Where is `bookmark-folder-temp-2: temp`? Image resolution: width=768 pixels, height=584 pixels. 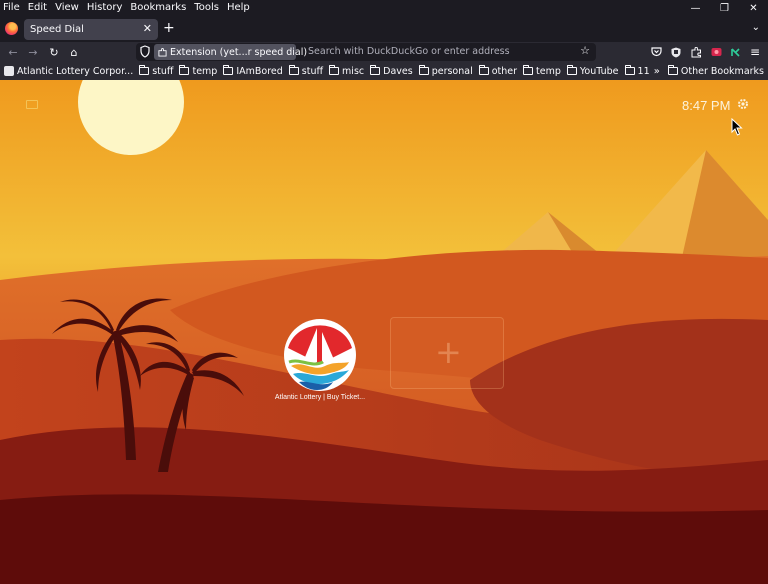 bookmark-folder-temp-2: temp is located at coordinates (542, 71).